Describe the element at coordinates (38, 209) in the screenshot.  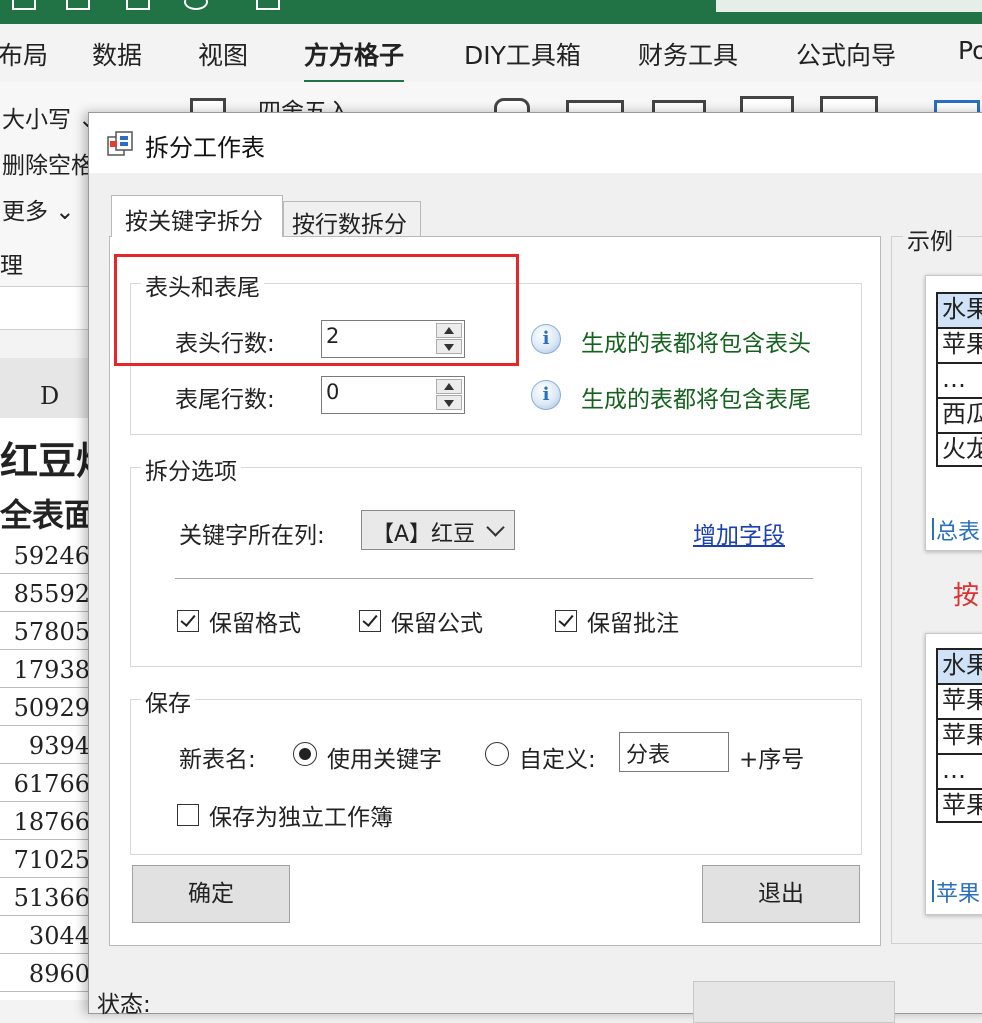
I see `more-button: 更多 ⌄` at that location.